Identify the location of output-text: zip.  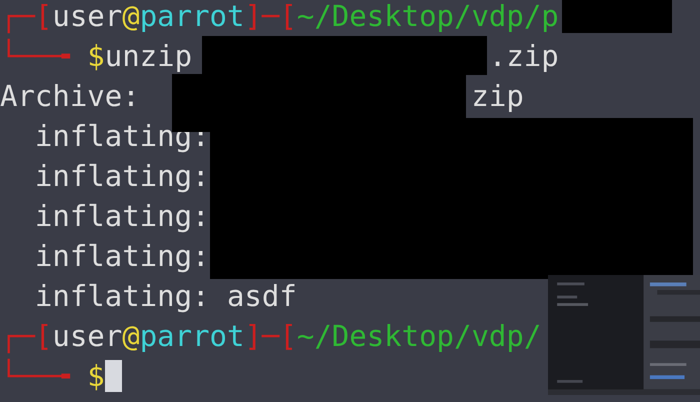
(497, 96).